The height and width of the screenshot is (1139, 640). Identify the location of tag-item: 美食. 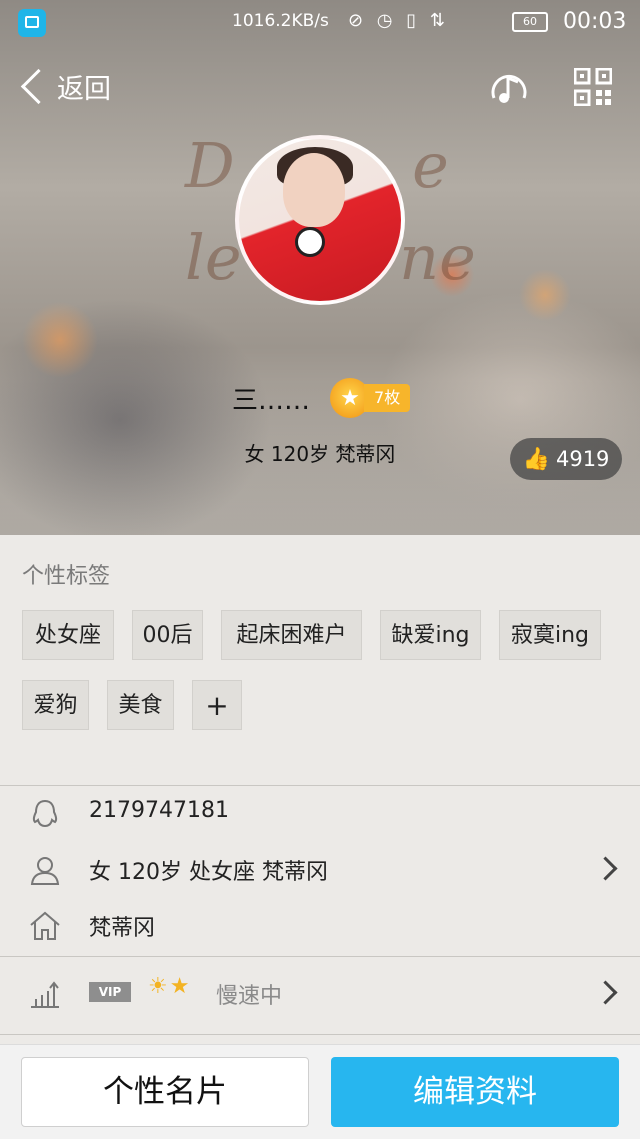
(140, 705).